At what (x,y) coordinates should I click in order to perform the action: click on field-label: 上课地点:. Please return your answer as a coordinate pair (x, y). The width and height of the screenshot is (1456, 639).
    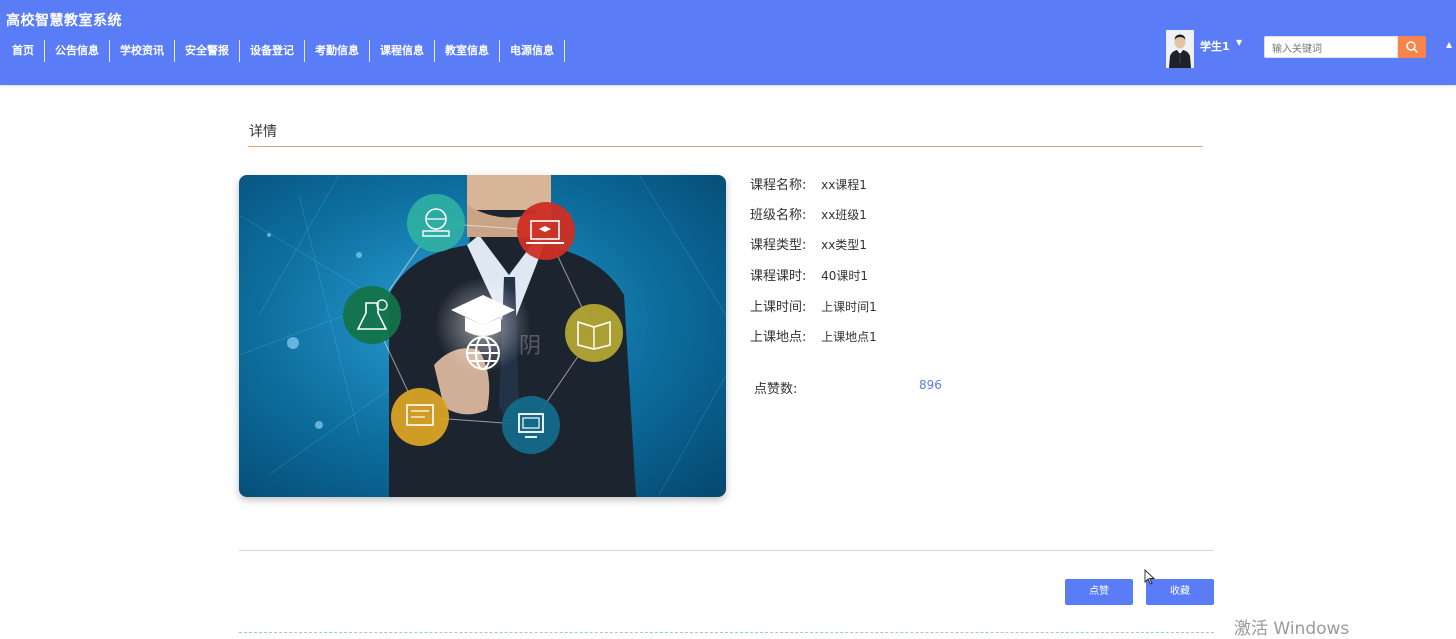
    Looking at the image, I should click on (778, 337).